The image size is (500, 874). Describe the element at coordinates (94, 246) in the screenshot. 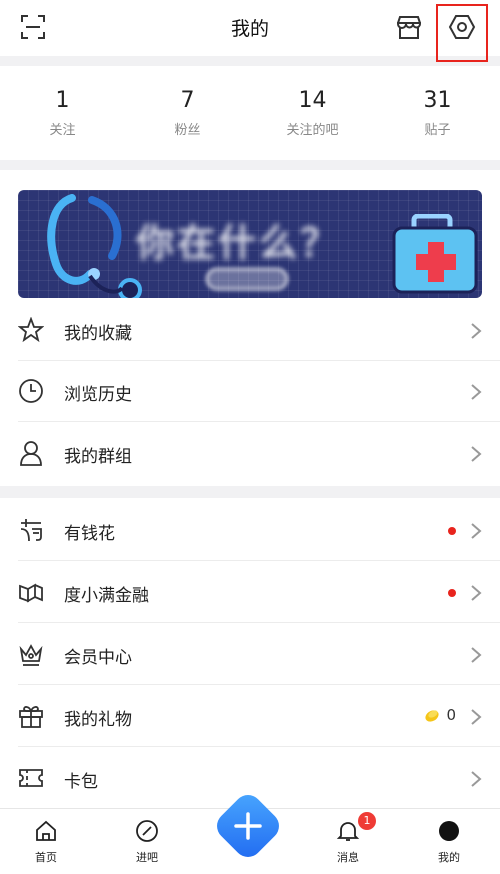

I see `stethoscope-icon` at that location.